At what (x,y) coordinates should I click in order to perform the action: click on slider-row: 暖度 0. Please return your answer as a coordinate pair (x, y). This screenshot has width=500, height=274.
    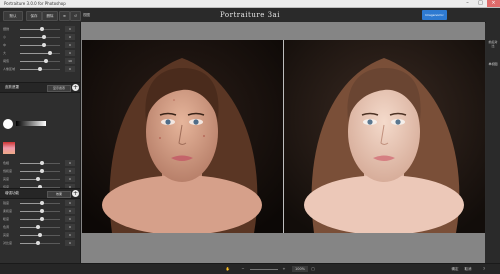
    Looking at the image, I should click on (40, 219).